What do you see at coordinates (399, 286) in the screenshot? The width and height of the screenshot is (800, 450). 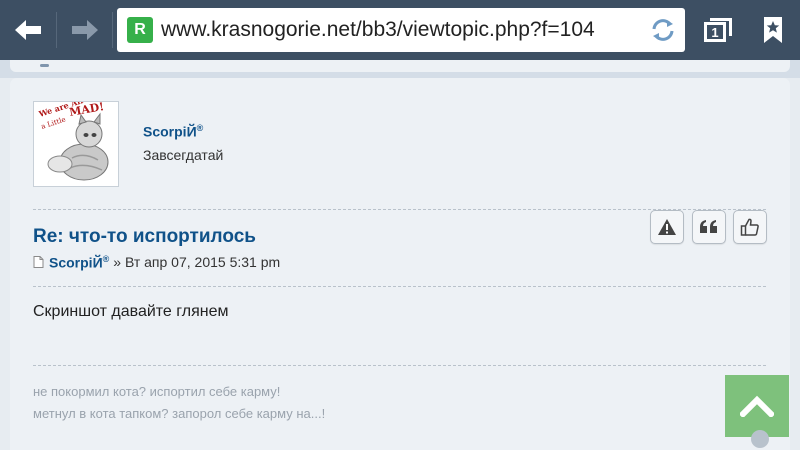 I see `divider` at bounding box center [399, 286].